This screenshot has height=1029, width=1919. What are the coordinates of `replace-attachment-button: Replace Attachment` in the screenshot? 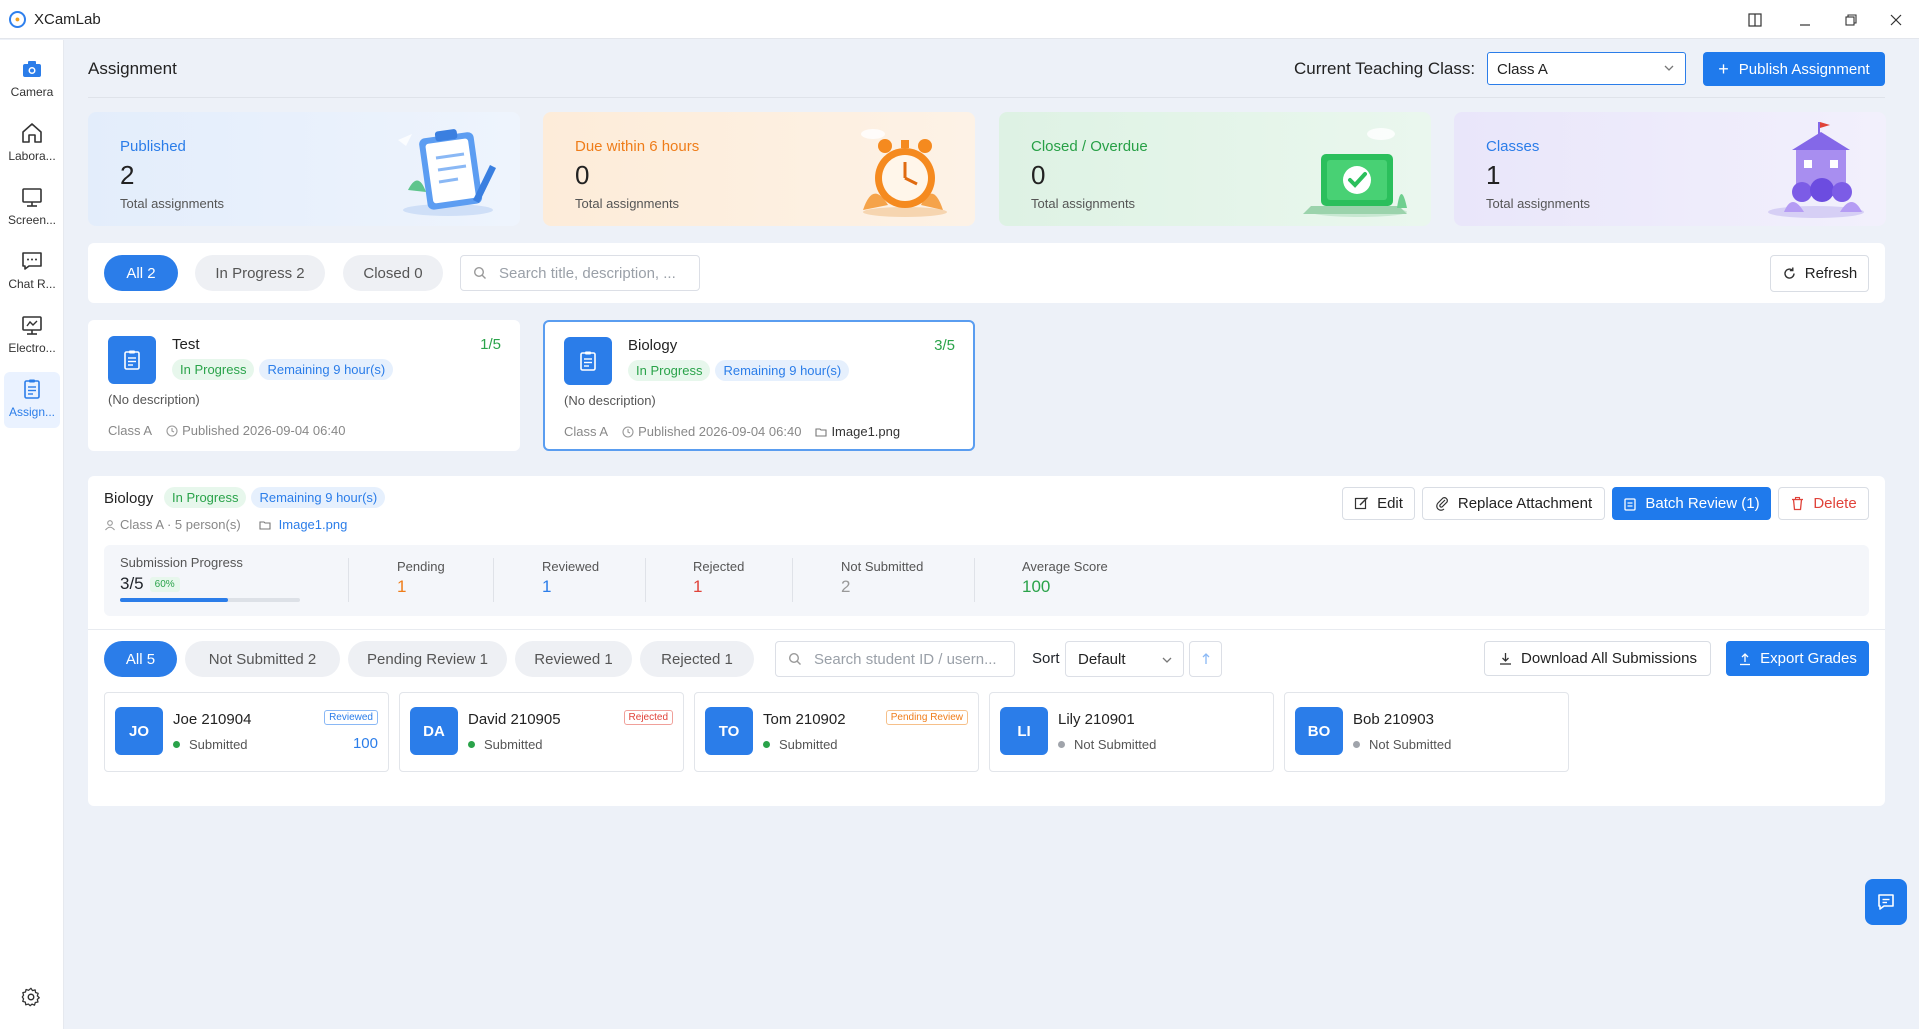 It's located at (1513, 503).